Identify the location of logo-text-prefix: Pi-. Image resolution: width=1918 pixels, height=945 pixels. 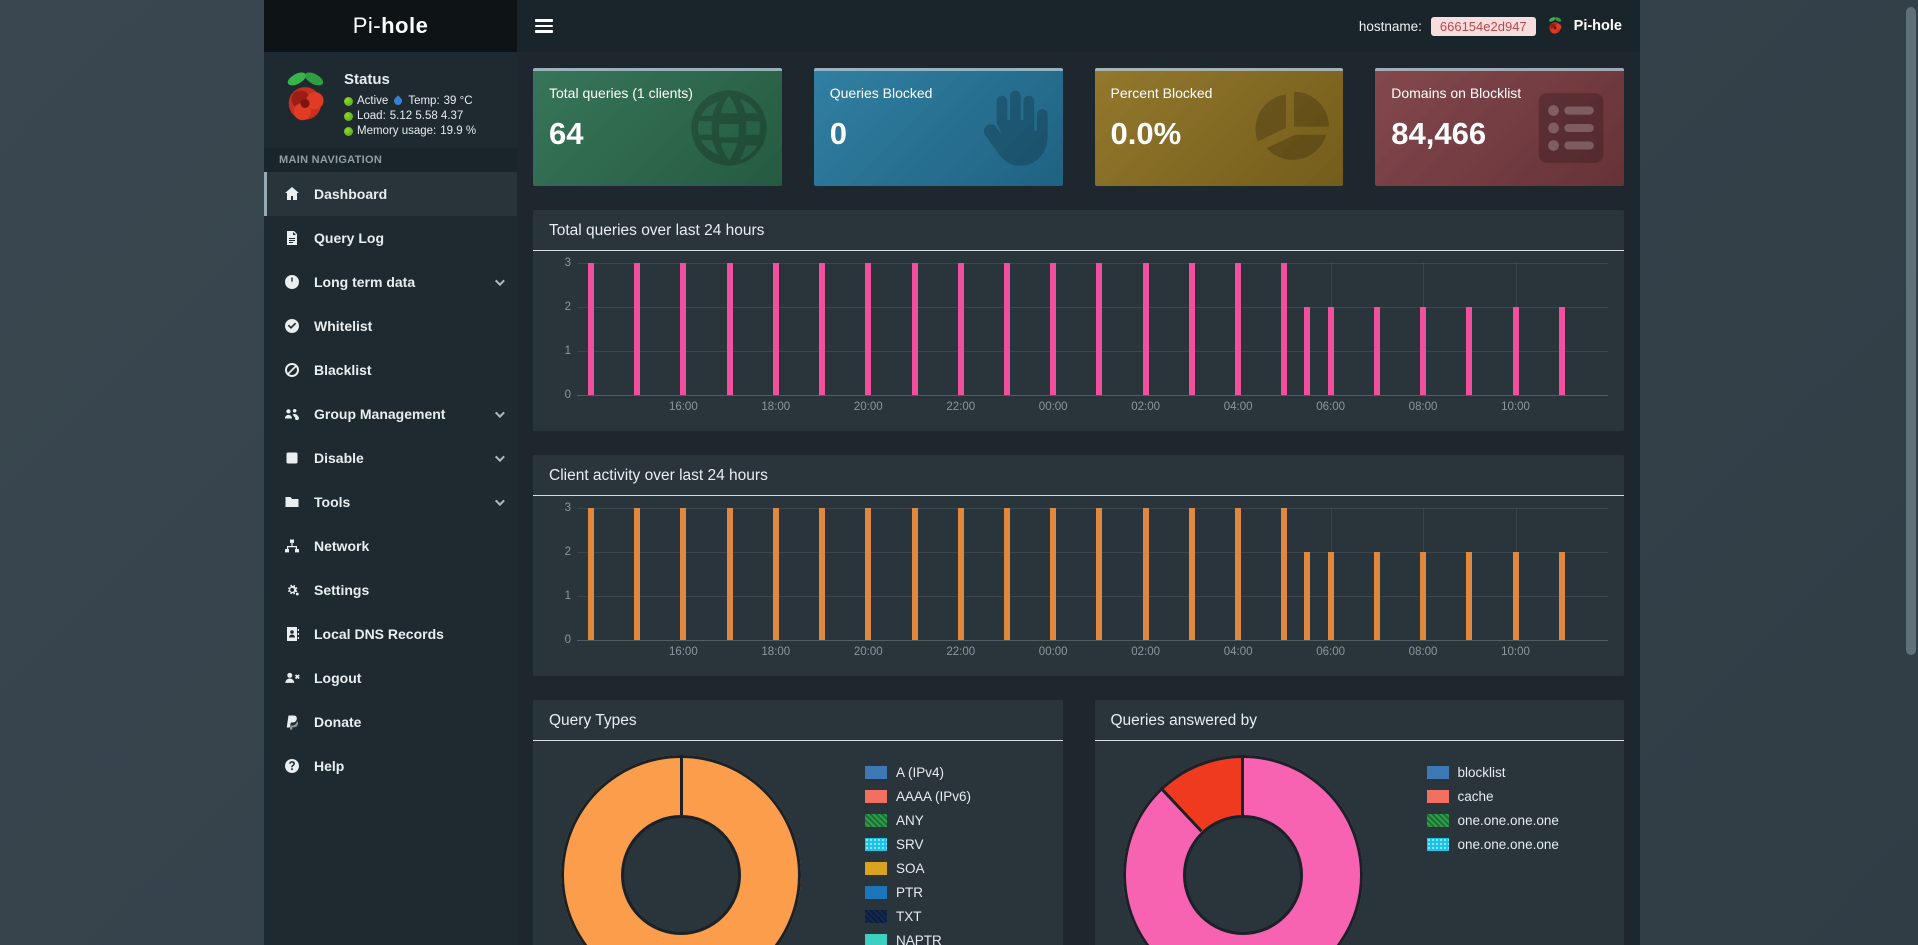
(367, 25).